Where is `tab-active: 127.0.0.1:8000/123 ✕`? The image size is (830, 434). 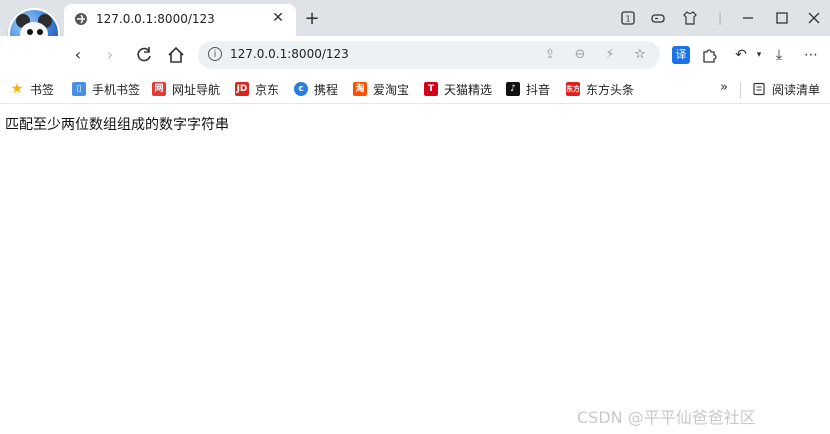 tab-active: 127.0.0.1:8000/123 ✕ is located at coordinates (180, 20).